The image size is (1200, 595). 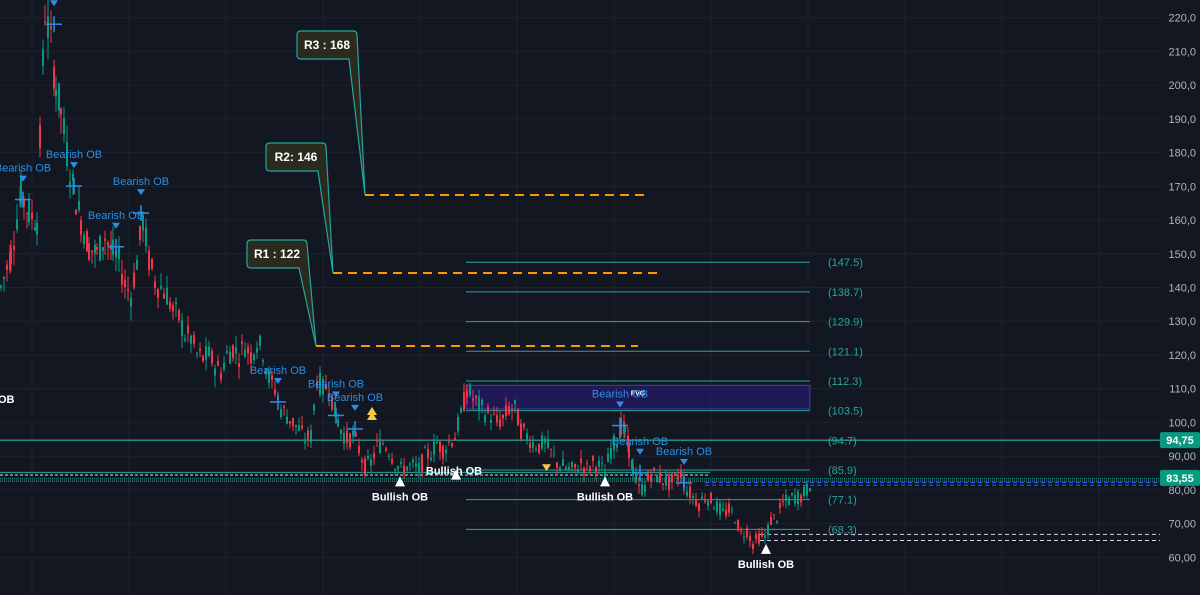 What do you see at coordinates (327, 45) in the screenshot?
I see `resistance-label: R3 : 168` at bounding box center [327, 45].